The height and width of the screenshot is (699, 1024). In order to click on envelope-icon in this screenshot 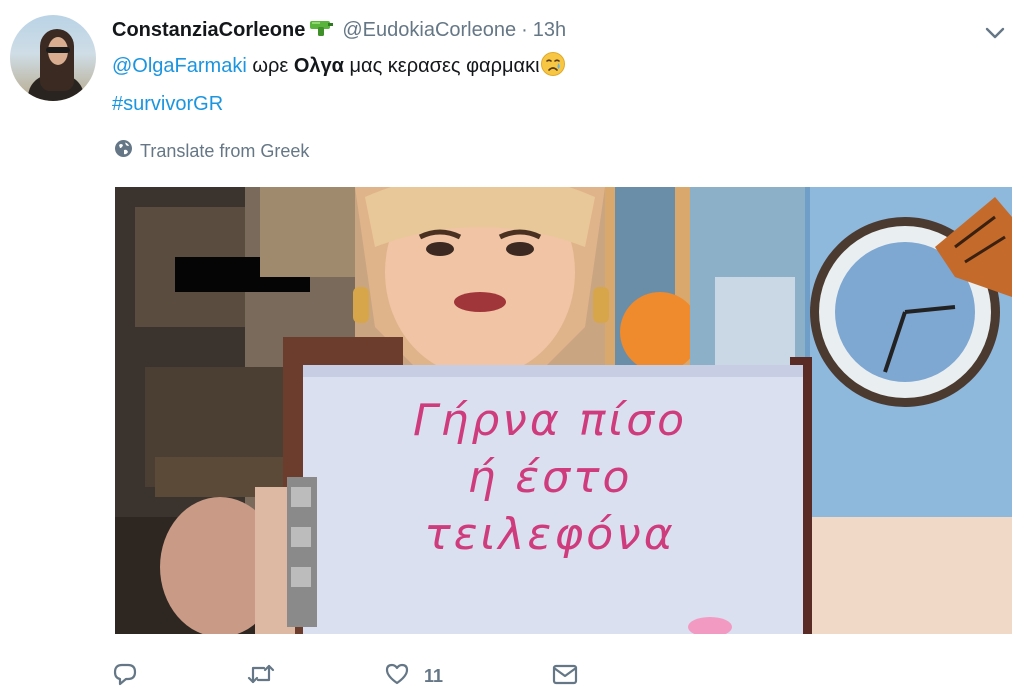, I will do `click(565, 676)`.